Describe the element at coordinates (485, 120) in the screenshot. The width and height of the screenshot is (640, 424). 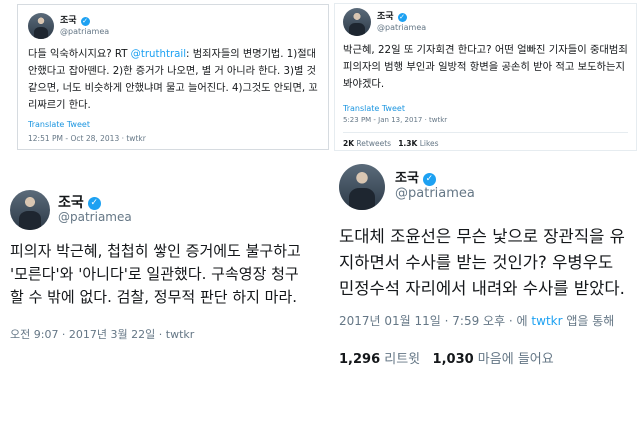
I see `tweet-timestamp: 5:23 PM - Jan 13, 2017 · twtkr` at that location.